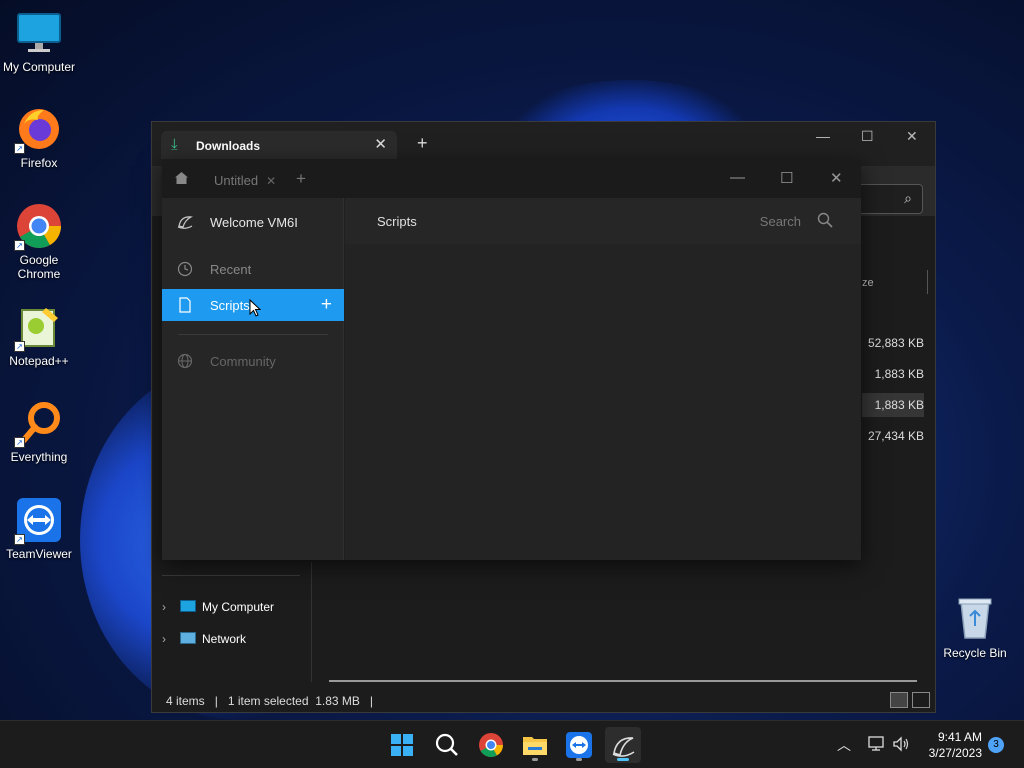 Image resolution: width=1024 pixels, height=768 pixels. Describe the element at coordinates (293, 701) in the screenshot. I see `status-selection: 1 item selected 1.83 MB` at that location.